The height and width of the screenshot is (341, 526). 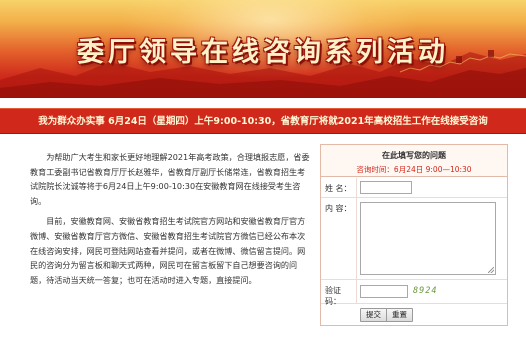 I want to click on submit-button: 提交, so click(x=373, y=315).